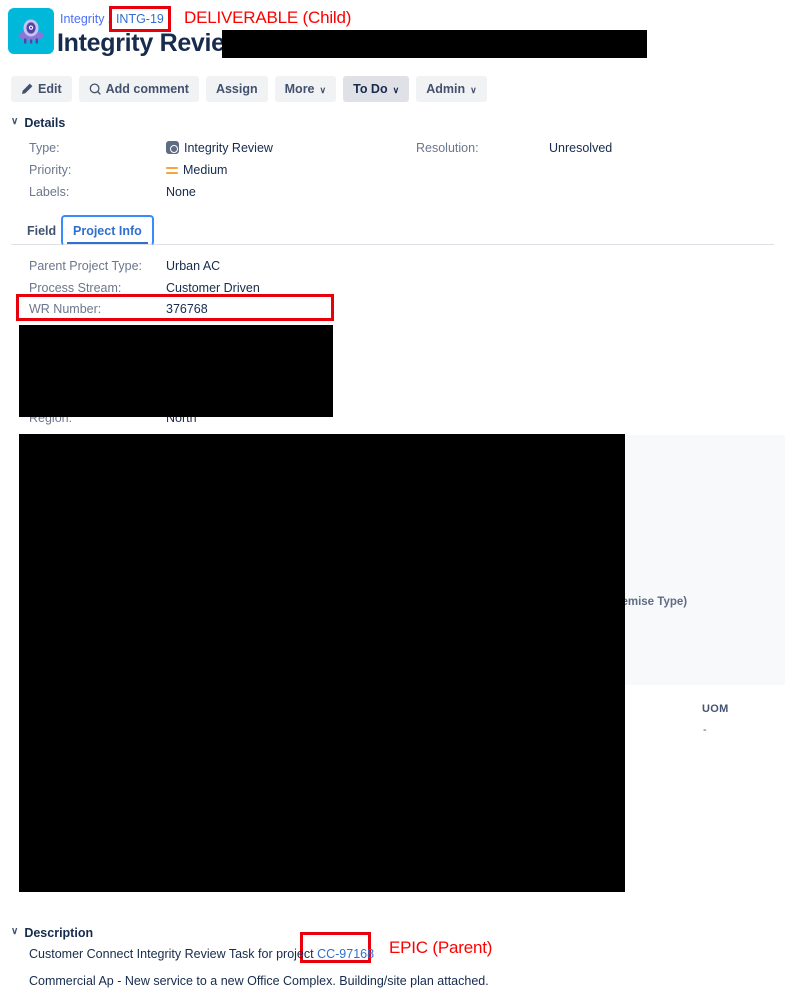  I want to click on project-info-tabstrip: Field Project Info, so click(392, 230).